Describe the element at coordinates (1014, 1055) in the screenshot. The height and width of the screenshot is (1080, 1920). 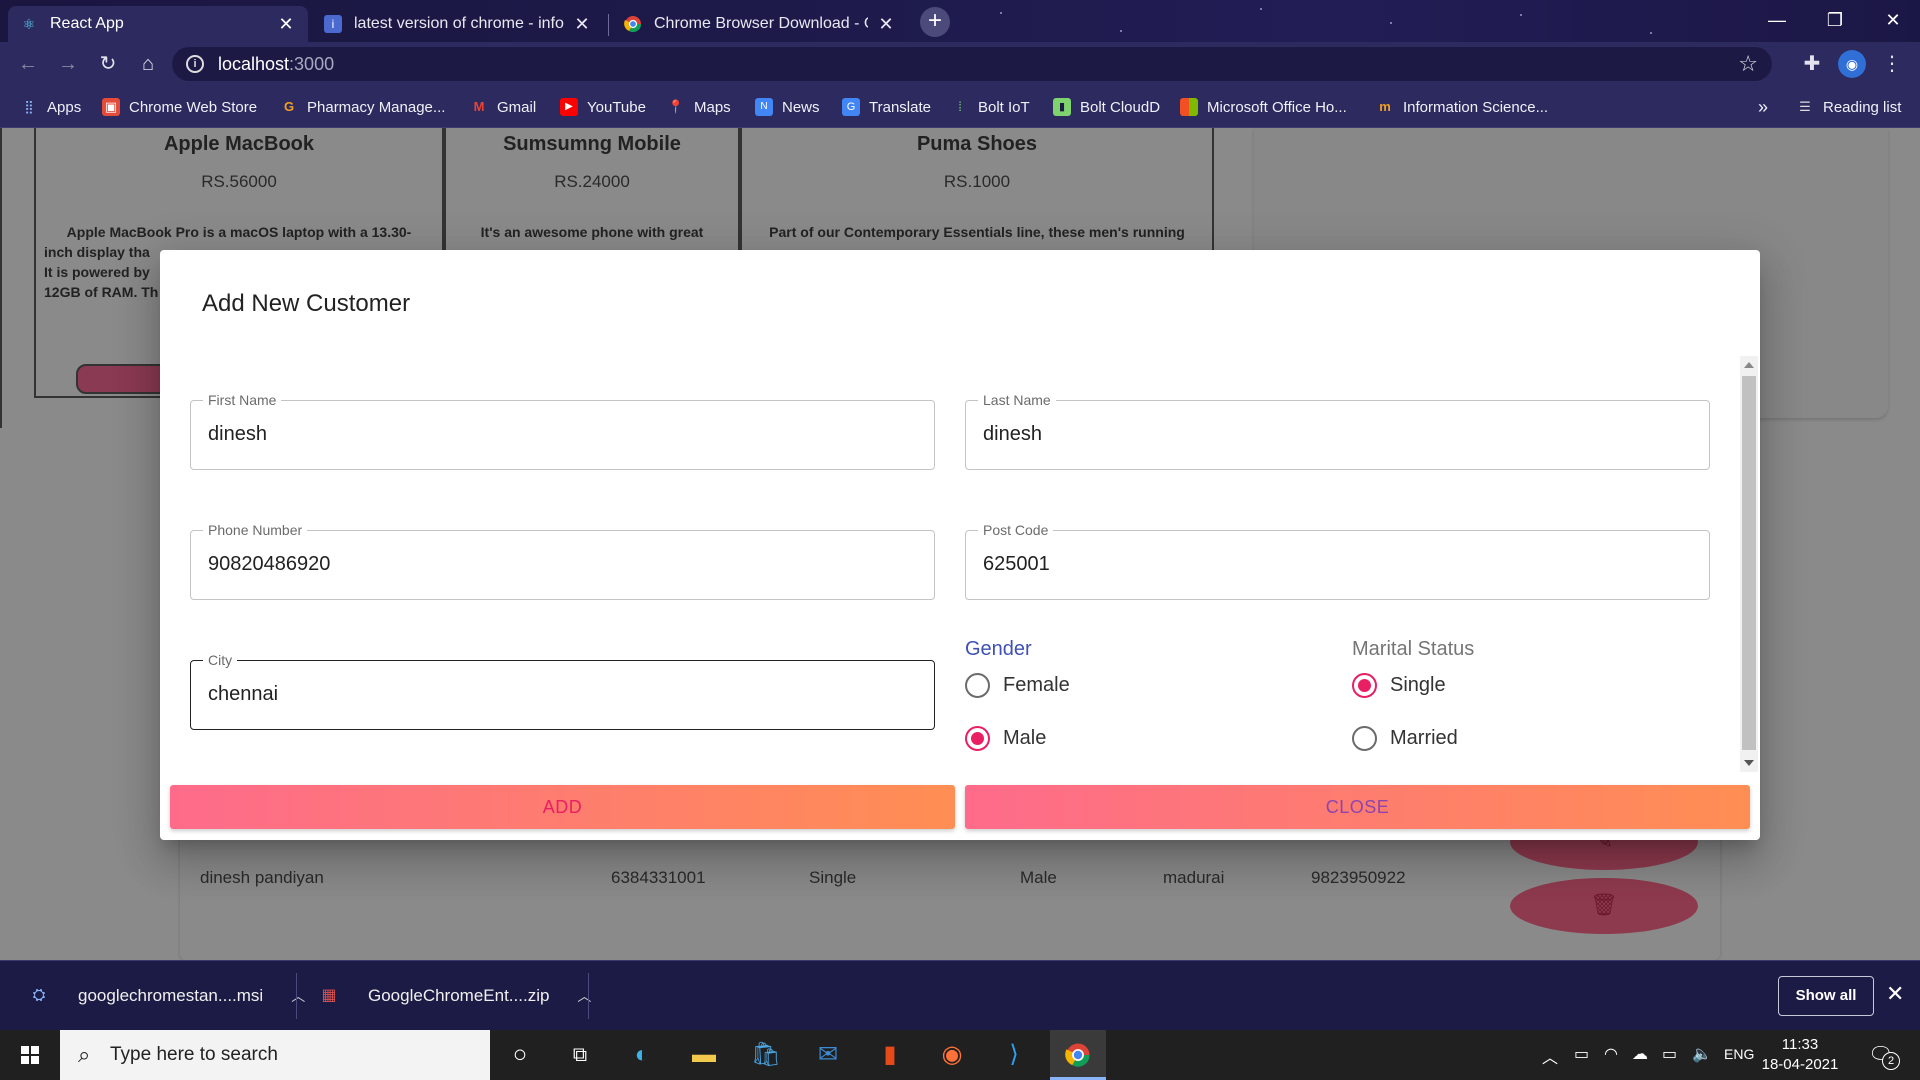
I see `vscode-icon: ⟩` at that location.